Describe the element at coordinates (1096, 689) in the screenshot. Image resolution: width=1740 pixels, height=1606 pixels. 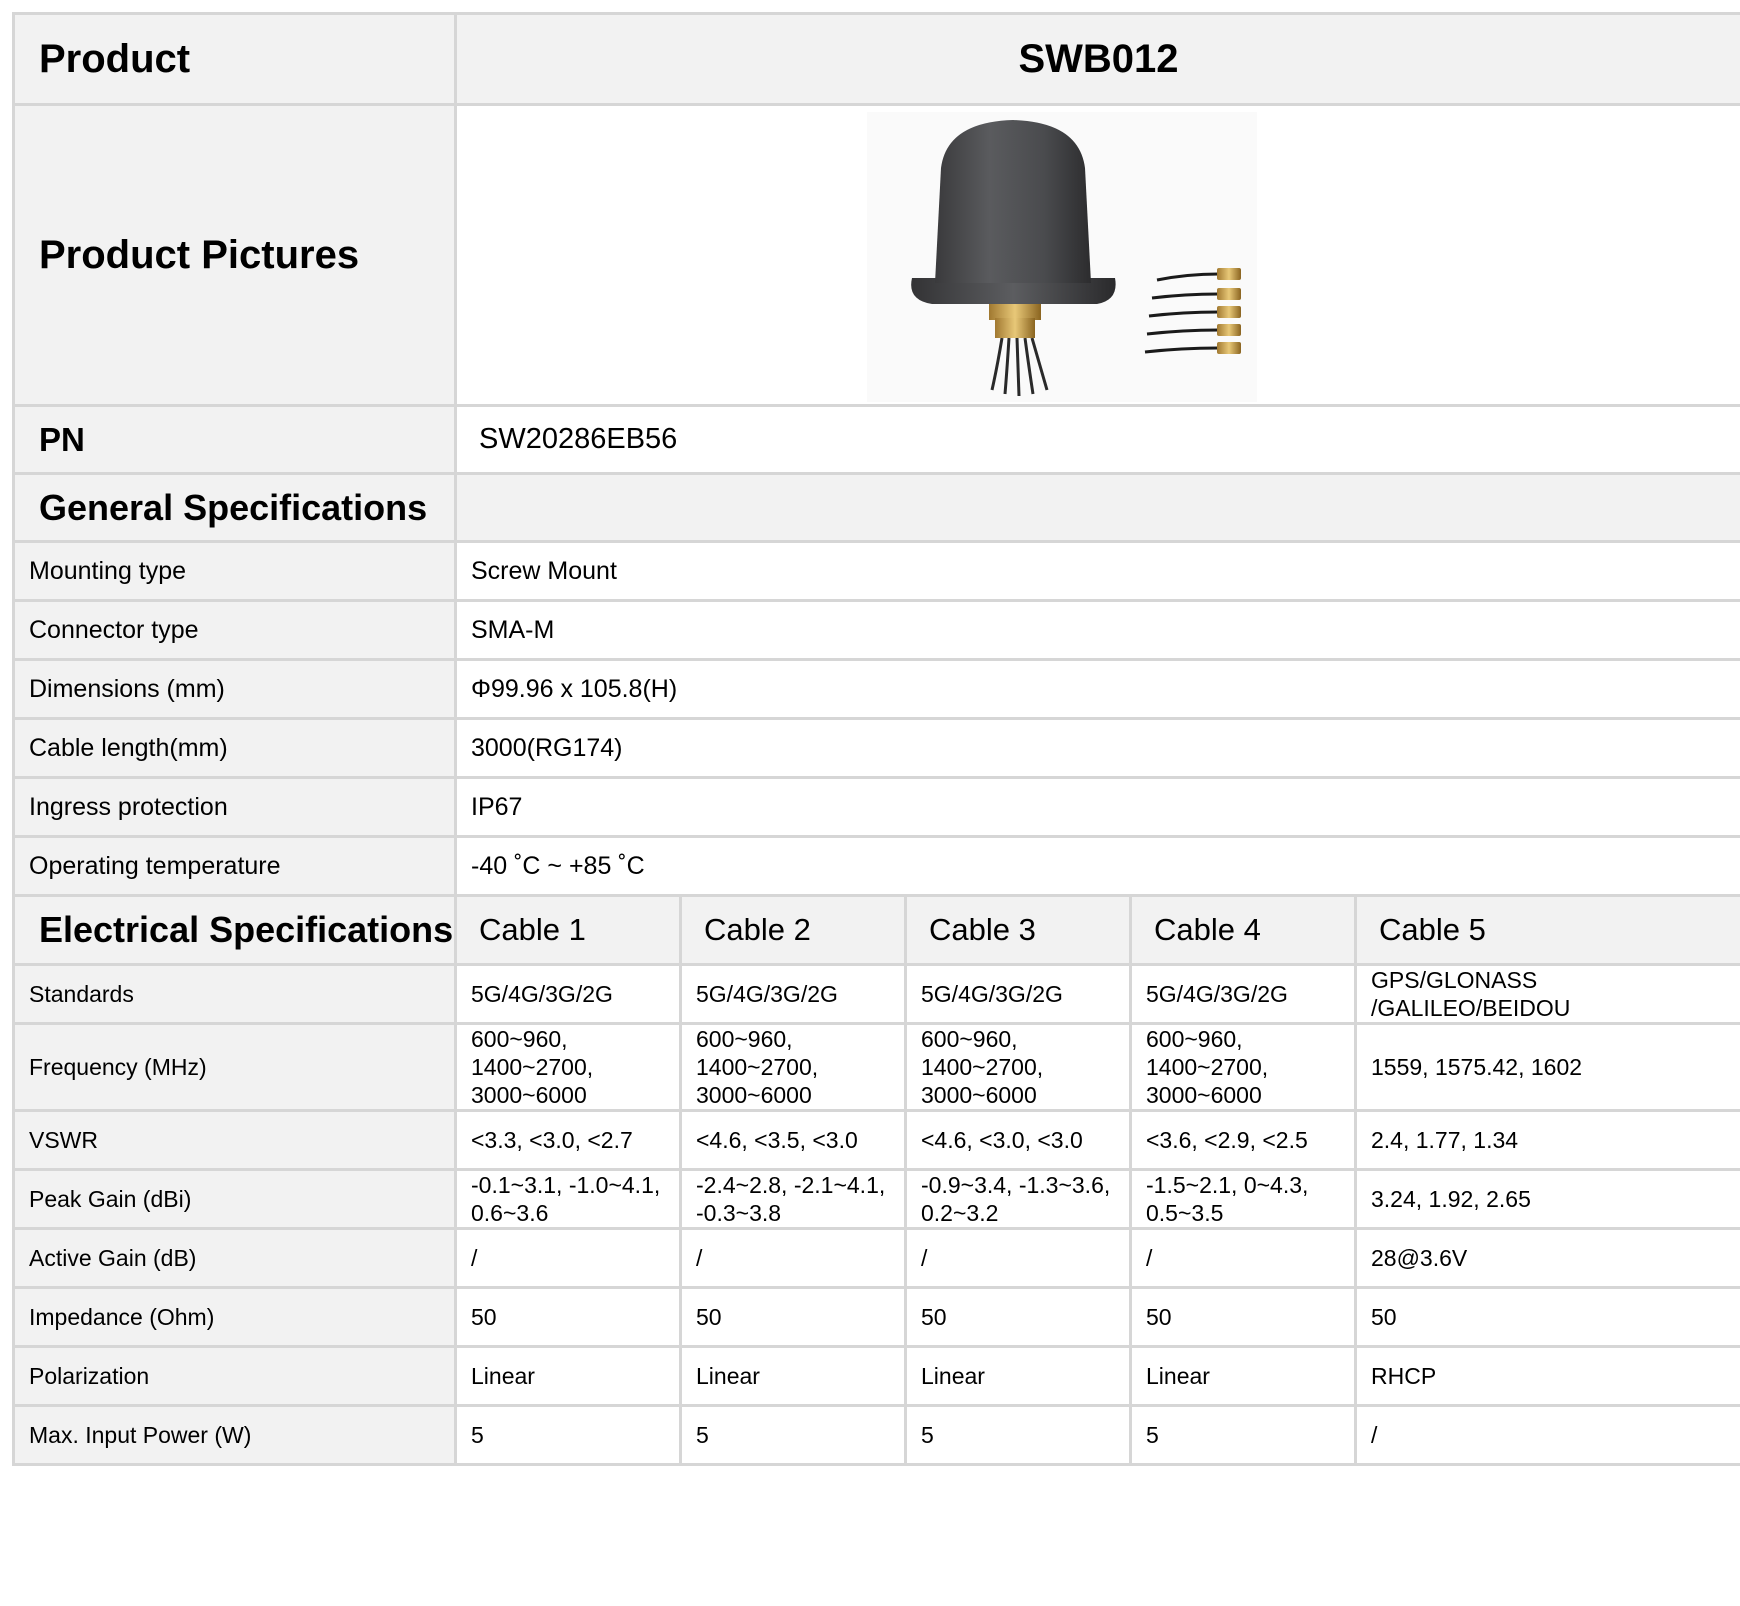
I see `general-row-value: Φ99.96 x 105.8(H)` at that location.